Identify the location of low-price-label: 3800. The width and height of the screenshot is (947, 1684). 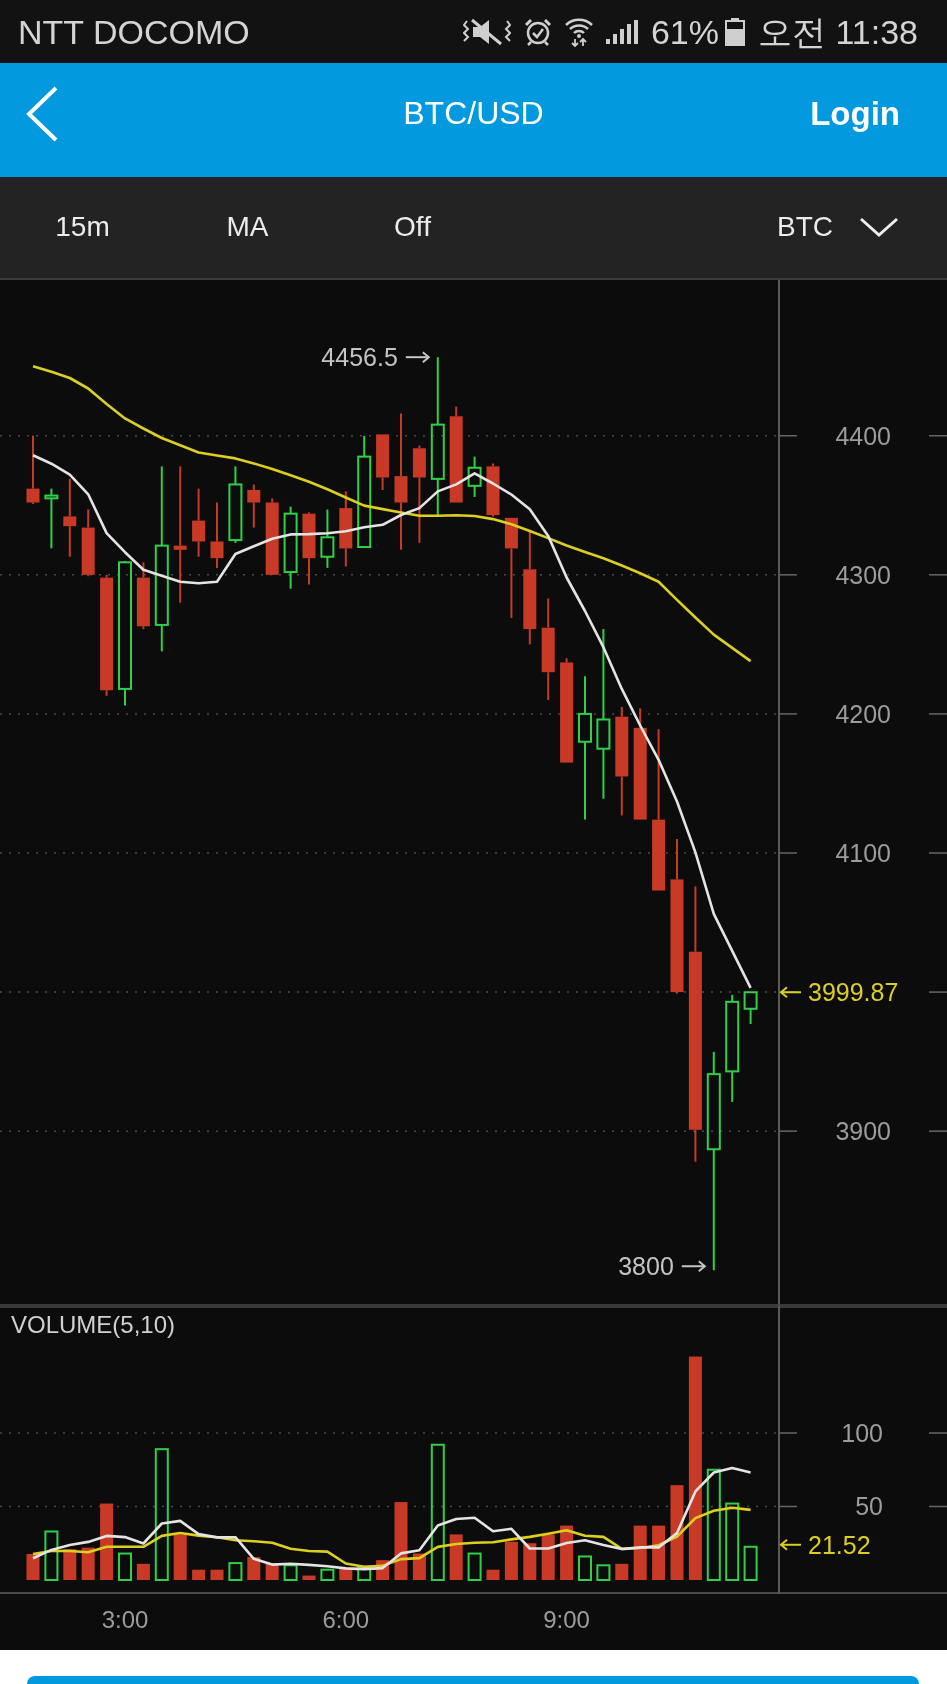
(646, 1266).